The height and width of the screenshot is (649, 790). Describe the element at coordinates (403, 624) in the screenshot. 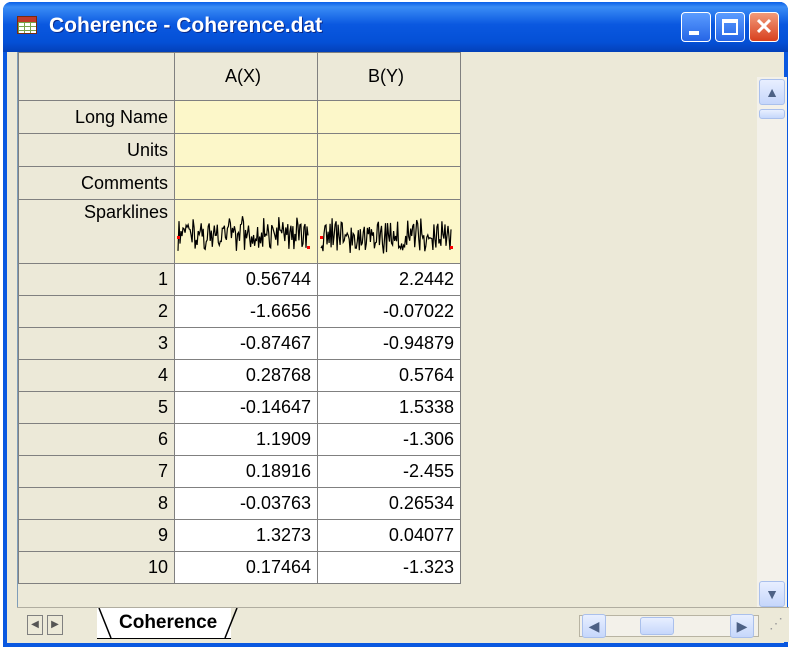

I see `sheet-tab-bar: ◀ ▶ Coherence ◀ ▶ ⋰` at that location.